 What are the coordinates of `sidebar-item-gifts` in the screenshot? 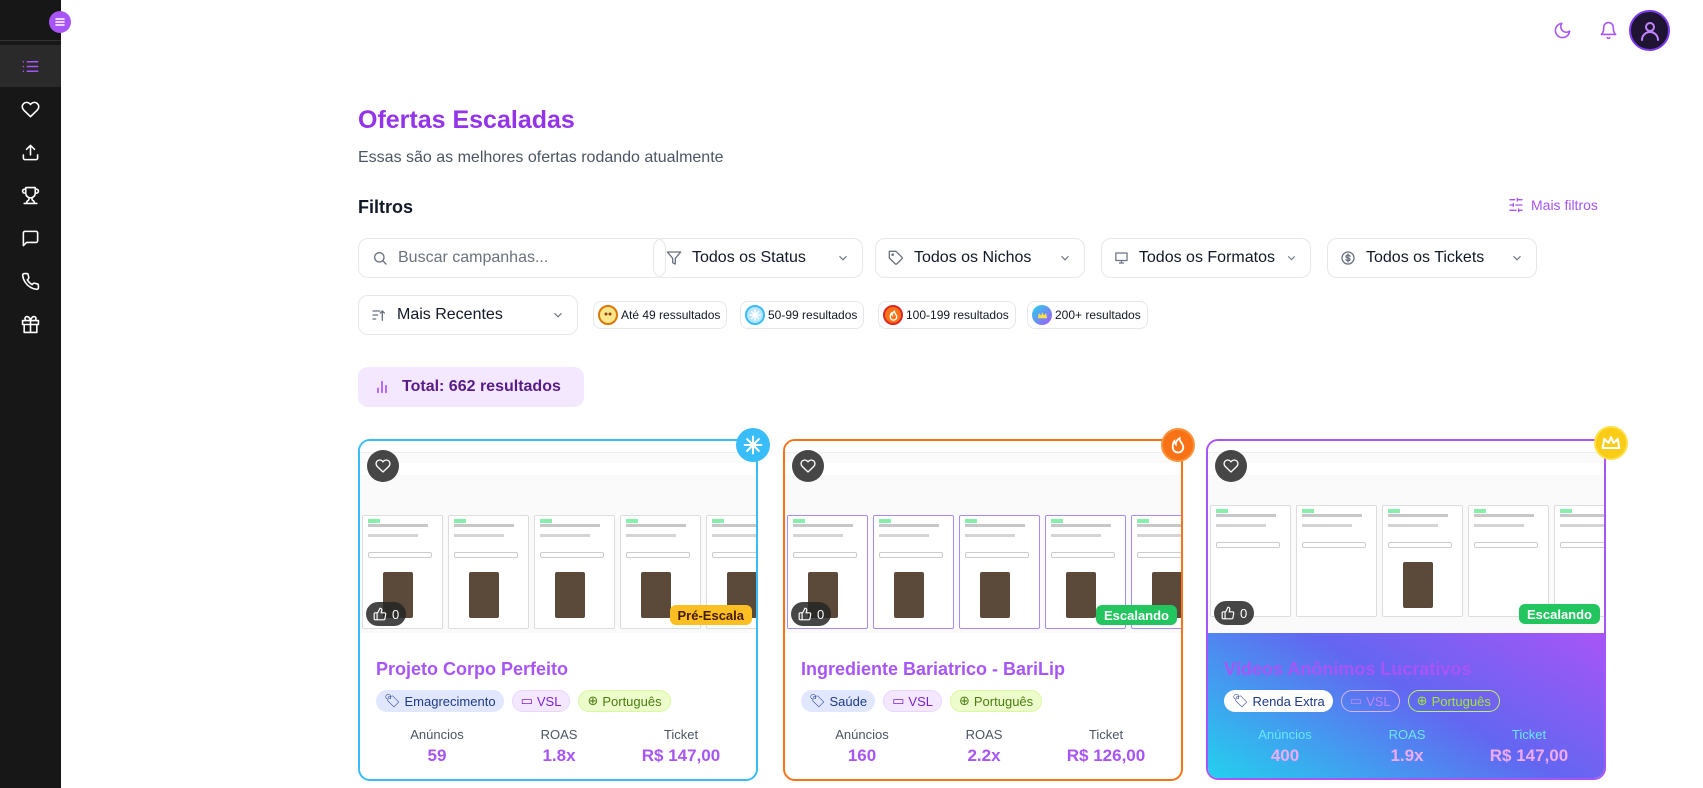 It's located at (30, 324).